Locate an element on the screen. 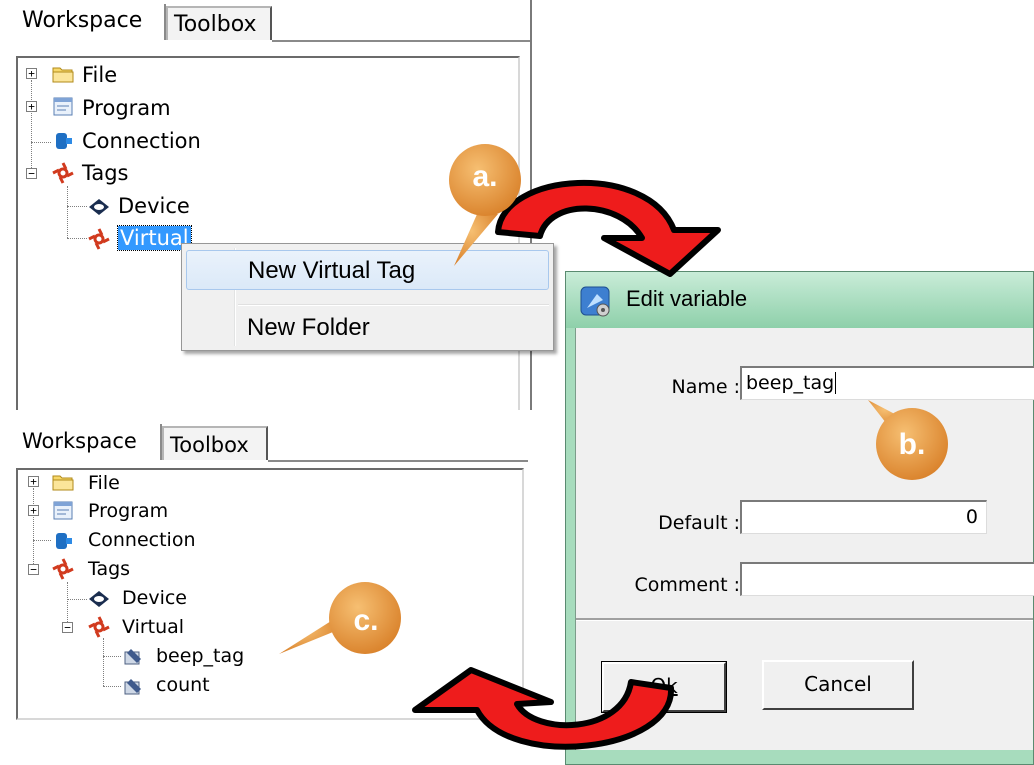 Image resolution: width=1034 pixels, height=765 pixels. selected-virtual-label: Virtual is located at coordinates (154, 238).